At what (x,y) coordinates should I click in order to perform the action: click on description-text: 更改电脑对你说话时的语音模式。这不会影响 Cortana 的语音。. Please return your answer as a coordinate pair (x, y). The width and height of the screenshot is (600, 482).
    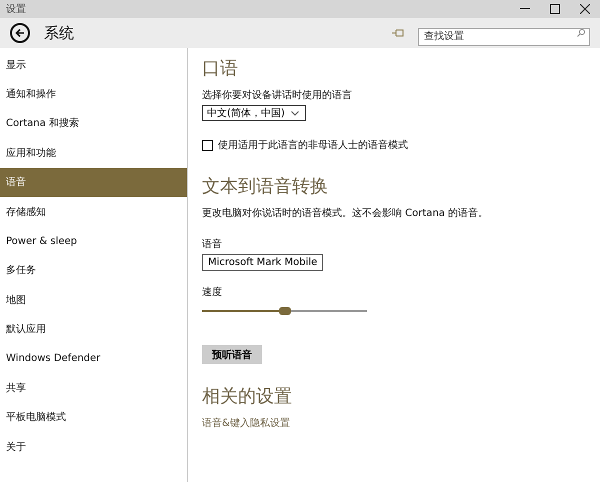
    Looking at the image, I should click on (345, 213).